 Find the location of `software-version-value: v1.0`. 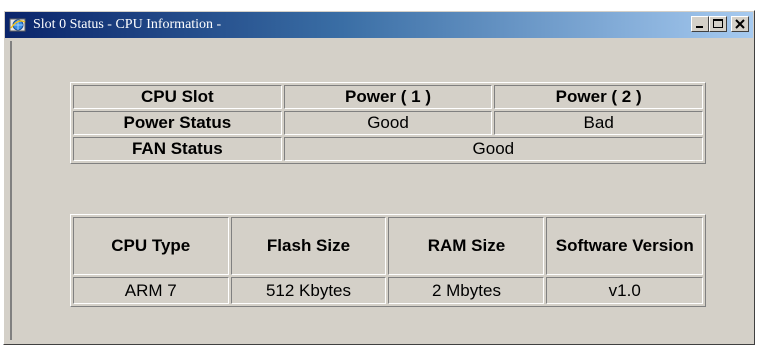

software-version-value: v1.0 is located at coordinates (624, 290).